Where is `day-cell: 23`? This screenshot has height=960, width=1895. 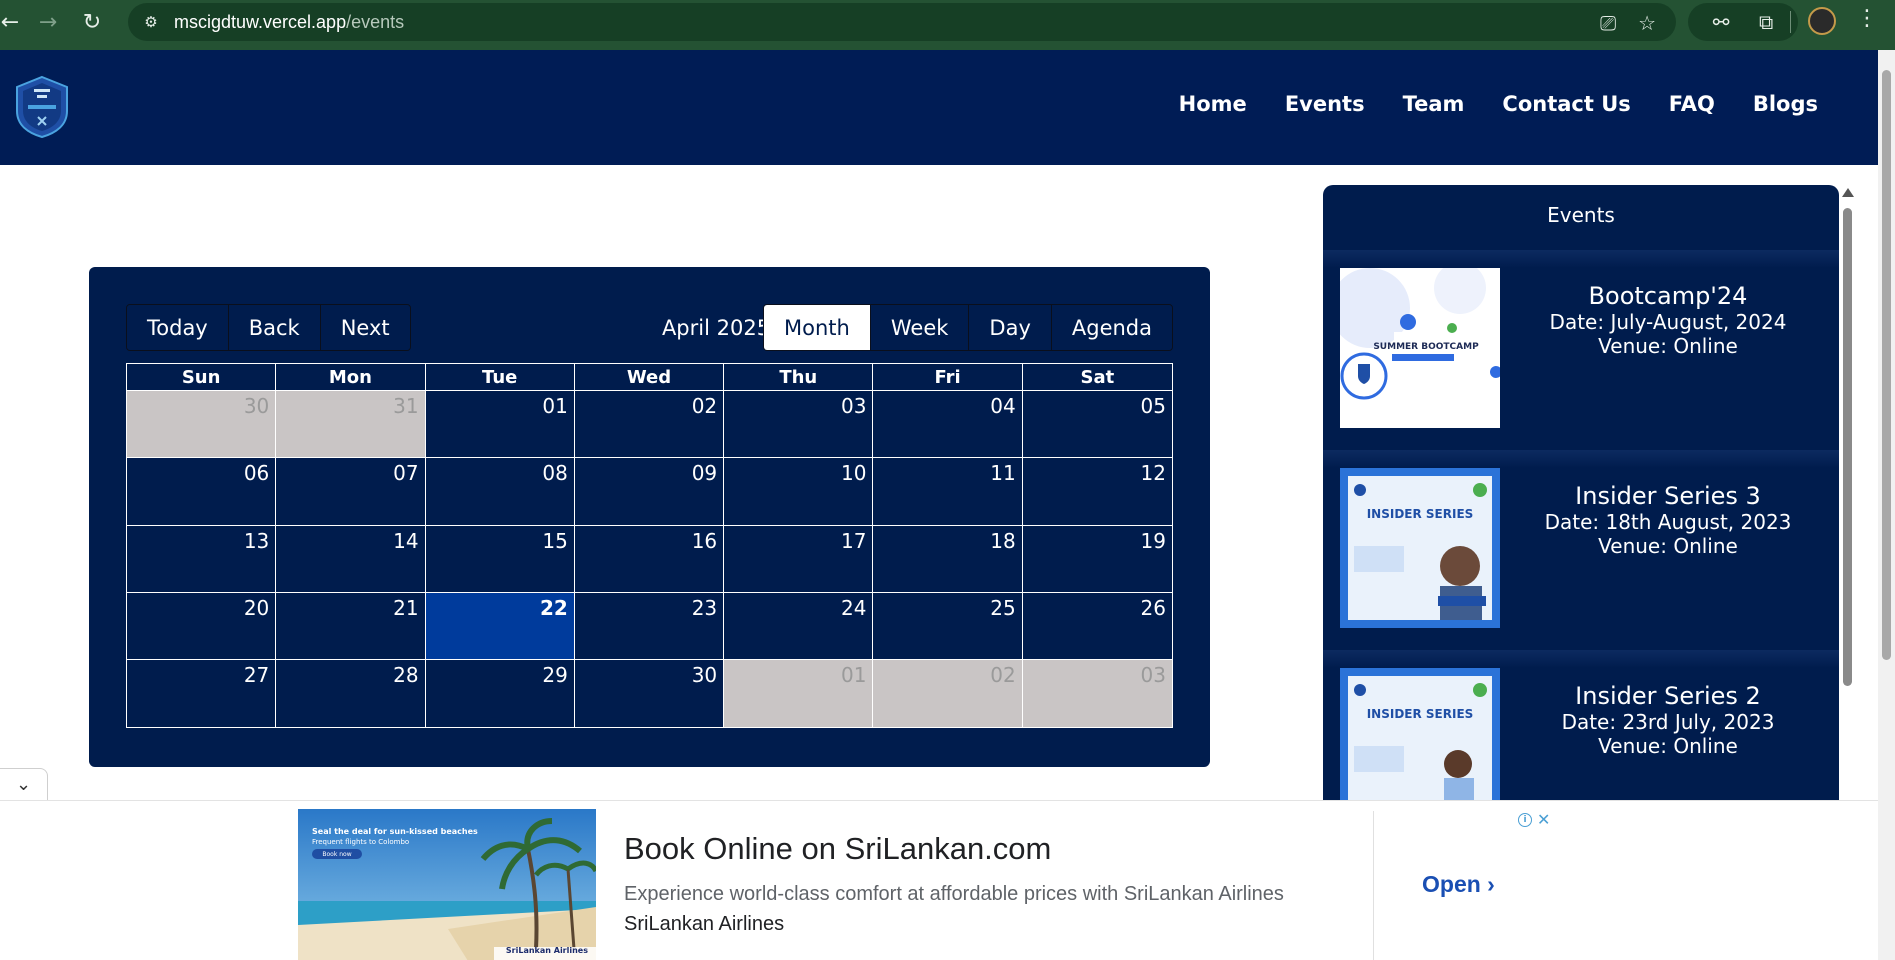 day-cell: 23 is located at coordinates (649, 626).